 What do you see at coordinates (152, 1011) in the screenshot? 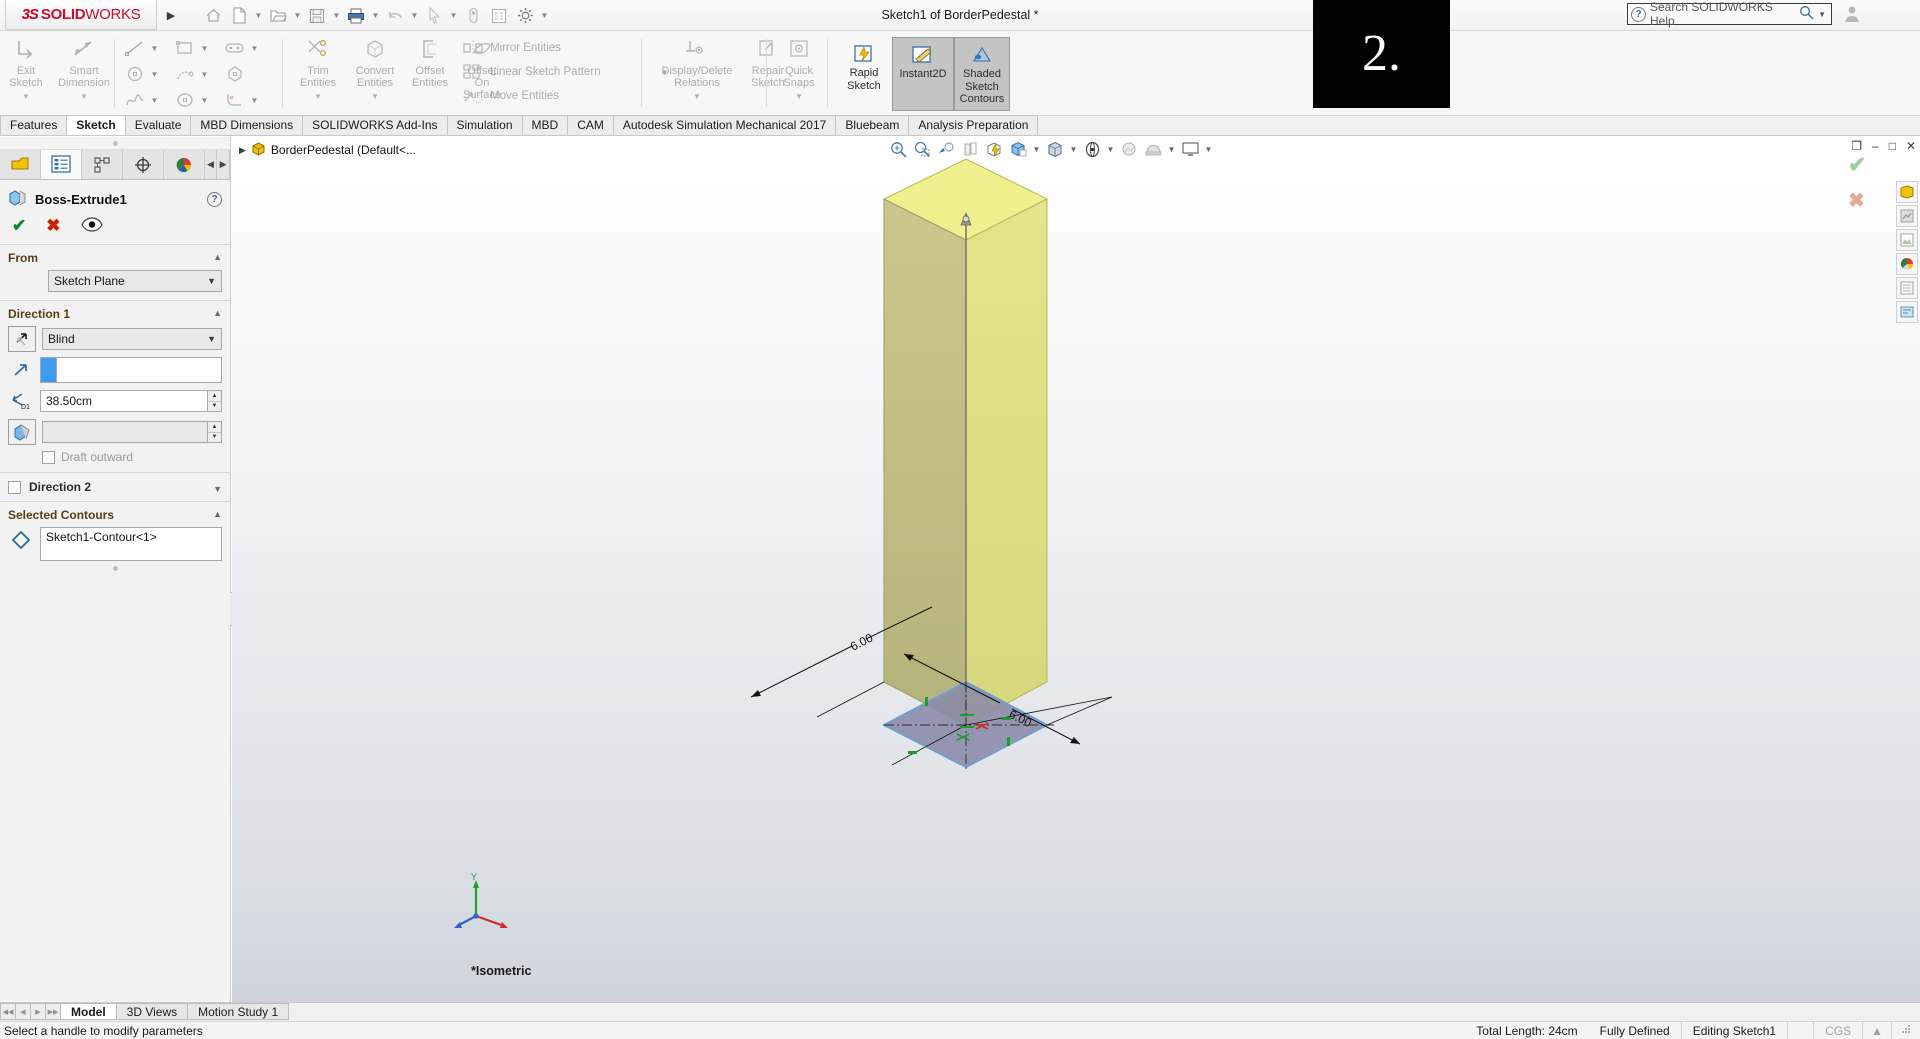
I see `bottom-tab-3d-views: 3D Views` at bounding box center [152, 1011].